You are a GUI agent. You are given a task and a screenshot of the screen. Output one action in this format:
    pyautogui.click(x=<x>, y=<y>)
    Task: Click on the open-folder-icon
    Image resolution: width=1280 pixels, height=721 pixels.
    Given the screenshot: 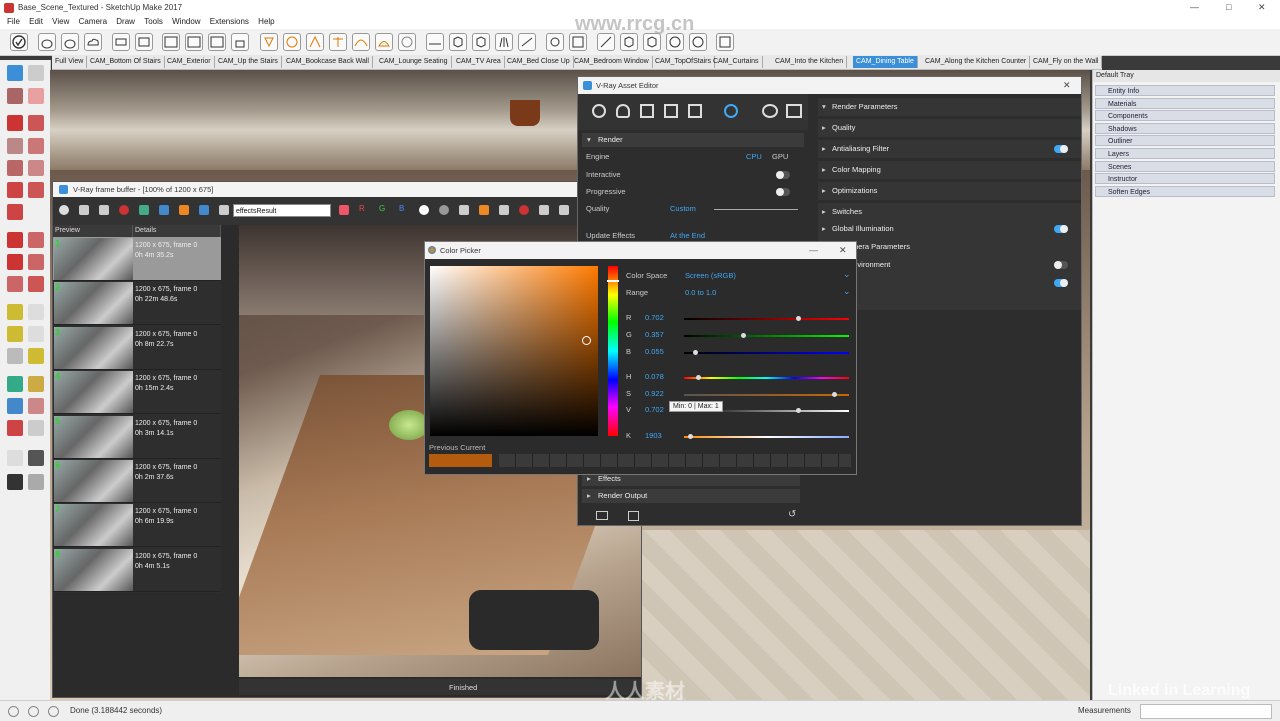 What is the action you would take?
    pyautogui.click(x=602, y=515)
    